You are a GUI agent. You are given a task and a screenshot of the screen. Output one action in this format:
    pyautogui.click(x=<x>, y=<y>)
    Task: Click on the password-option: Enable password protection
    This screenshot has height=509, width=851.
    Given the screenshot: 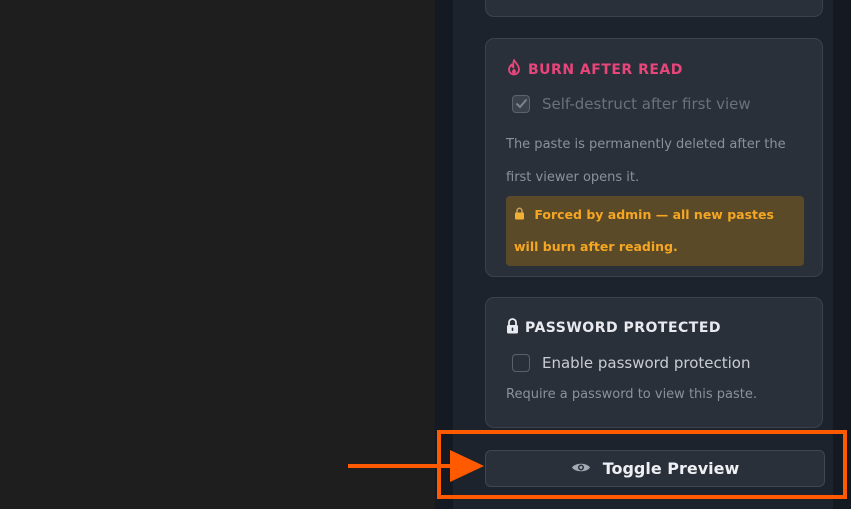 What is the action you would take?
    pyautogui.click(x=631, y=363)
    